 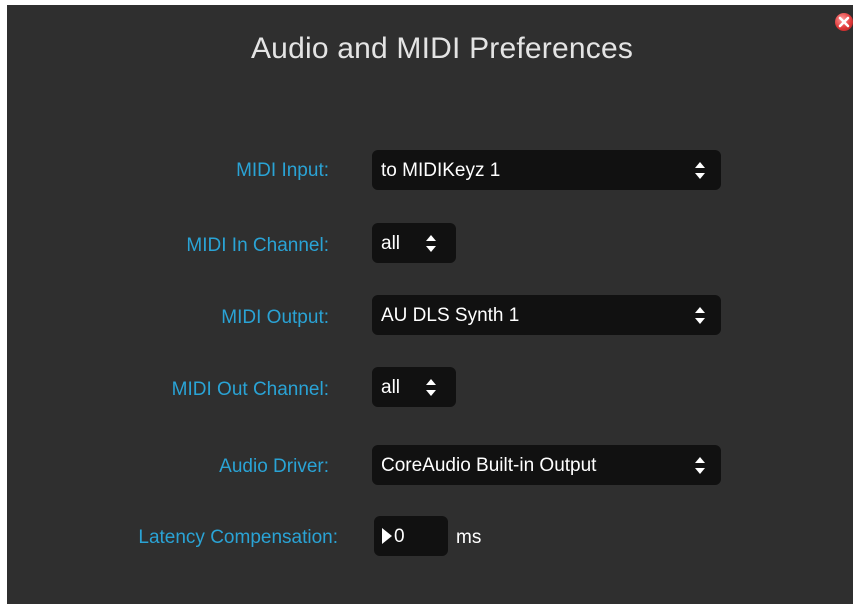 I want to click on close-icon, so click(x=844, y=22).